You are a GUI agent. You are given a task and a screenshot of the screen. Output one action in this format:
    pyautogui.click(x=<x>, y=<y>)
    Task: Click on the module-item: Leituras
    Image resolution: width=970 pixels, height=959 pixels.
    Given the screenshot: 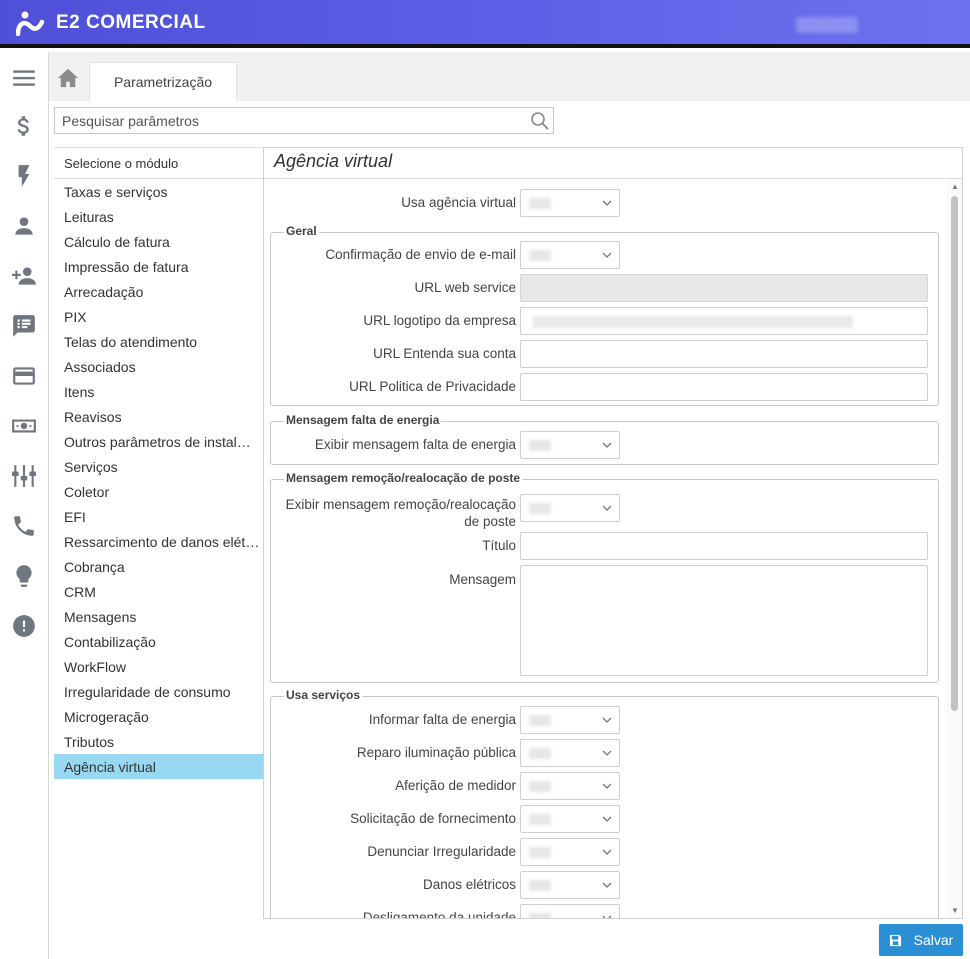 What is the action you would take?
    pyautogui.click(x=158, y=216)
    